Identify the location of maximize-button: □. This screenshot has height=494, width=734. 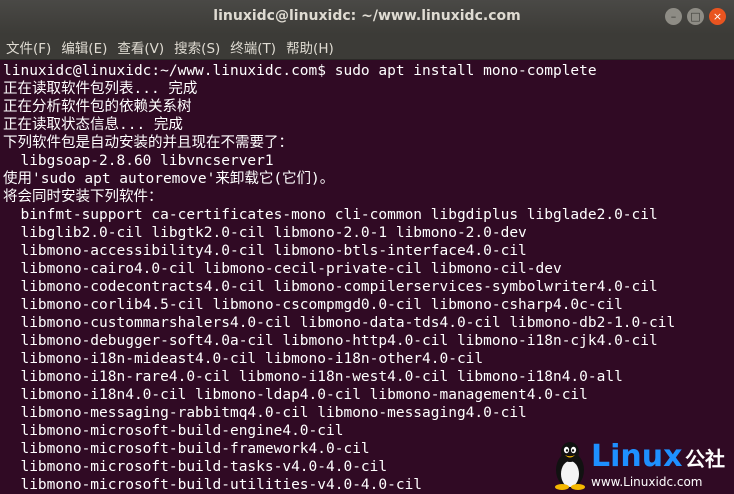
(695, 16).